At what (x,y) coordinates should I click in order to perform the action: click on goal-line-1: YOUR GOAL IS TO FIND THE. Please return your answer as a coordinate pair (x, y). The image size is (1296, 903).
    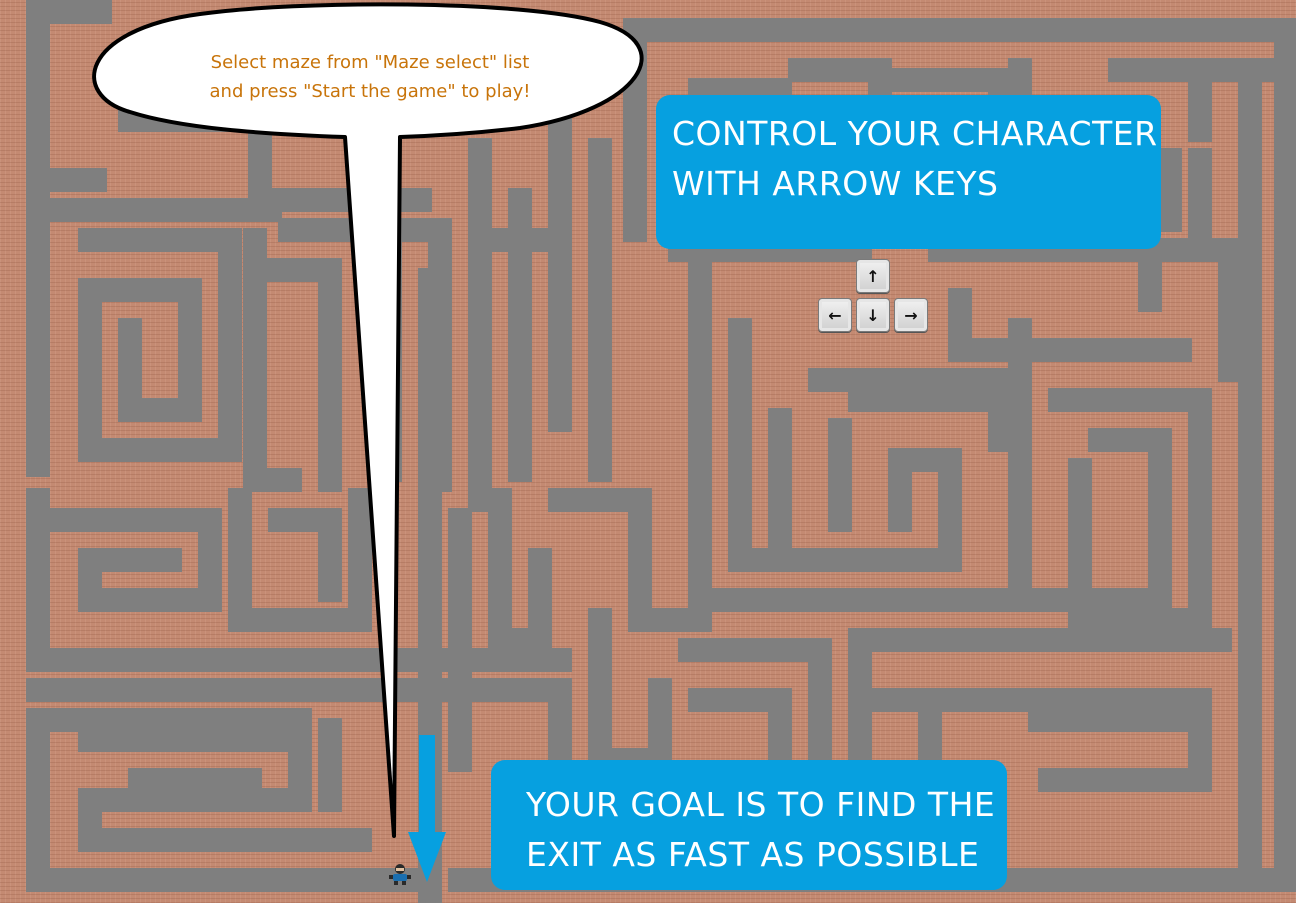
    Looking at the image, I should click on (761, 804).